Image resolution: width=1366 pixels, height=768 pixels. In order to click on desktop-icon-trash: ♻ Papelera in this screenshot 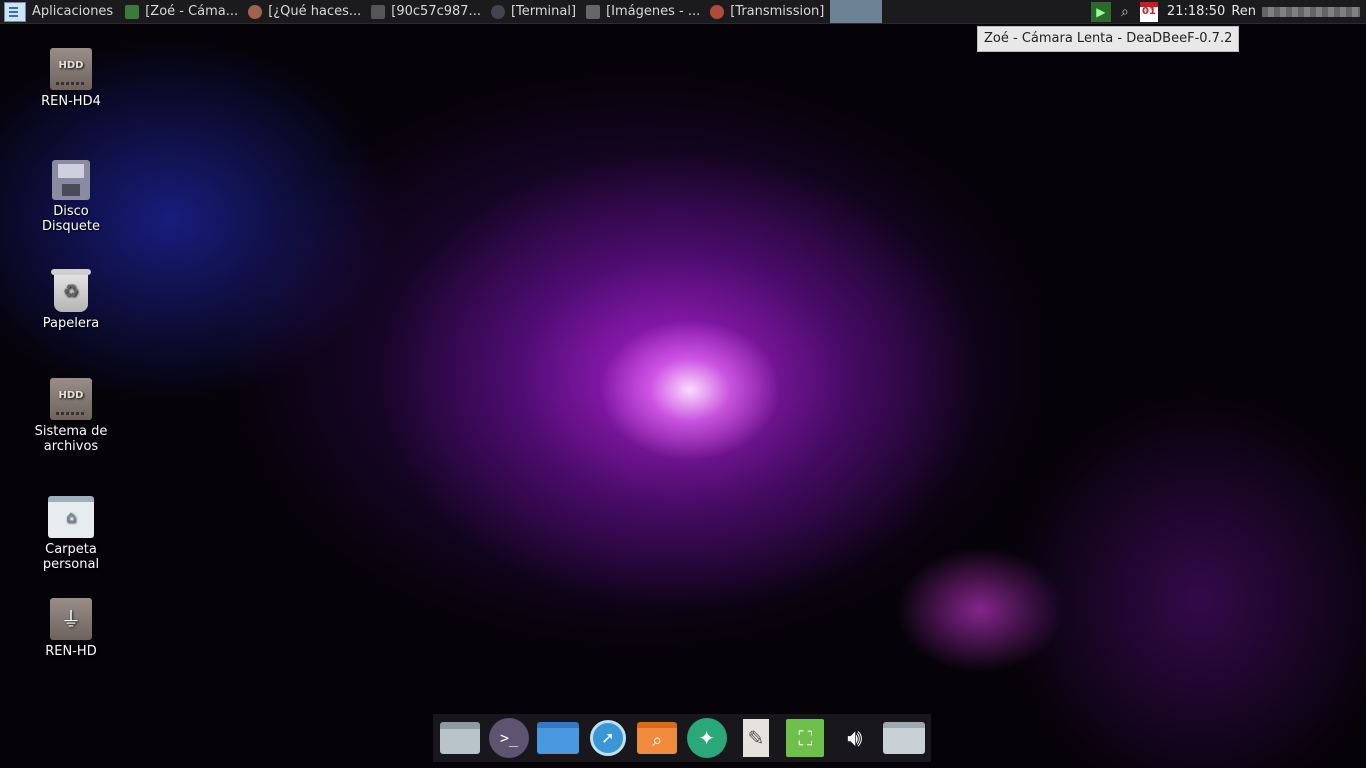, I will do `click(71, 300)`.